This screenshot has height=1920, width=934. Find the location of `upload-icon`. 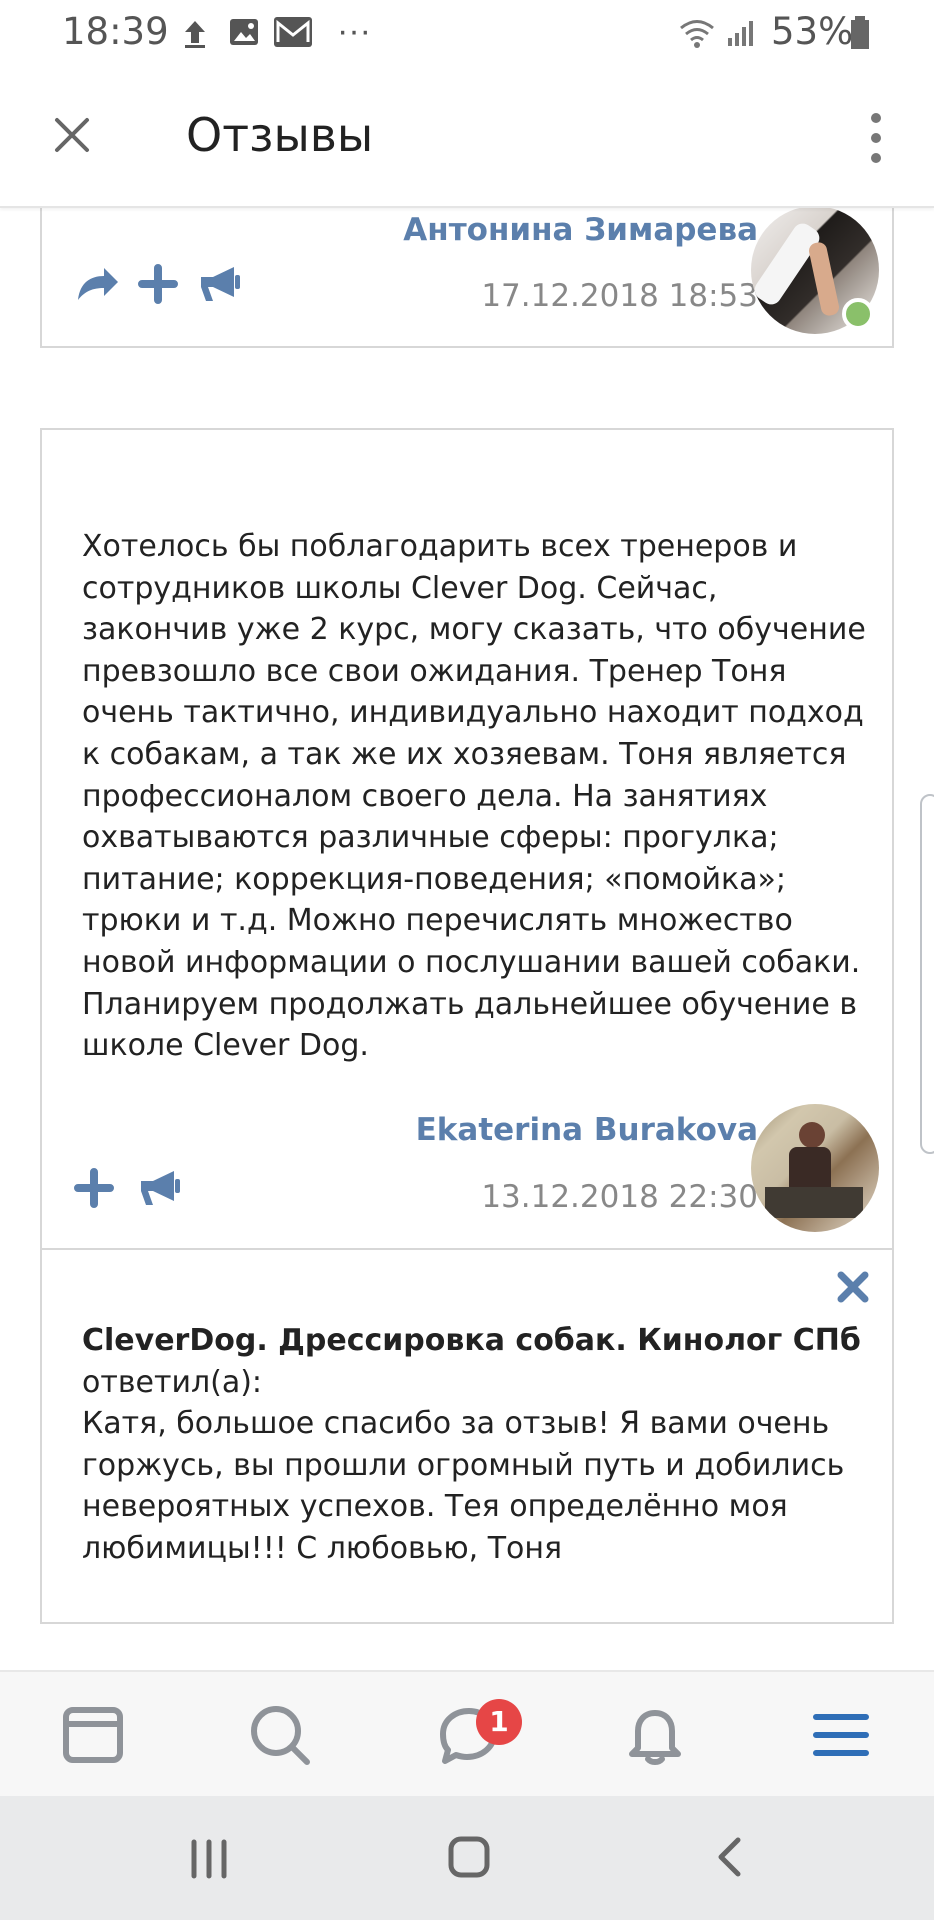

upload-icon is located at coordinates (195, 34).